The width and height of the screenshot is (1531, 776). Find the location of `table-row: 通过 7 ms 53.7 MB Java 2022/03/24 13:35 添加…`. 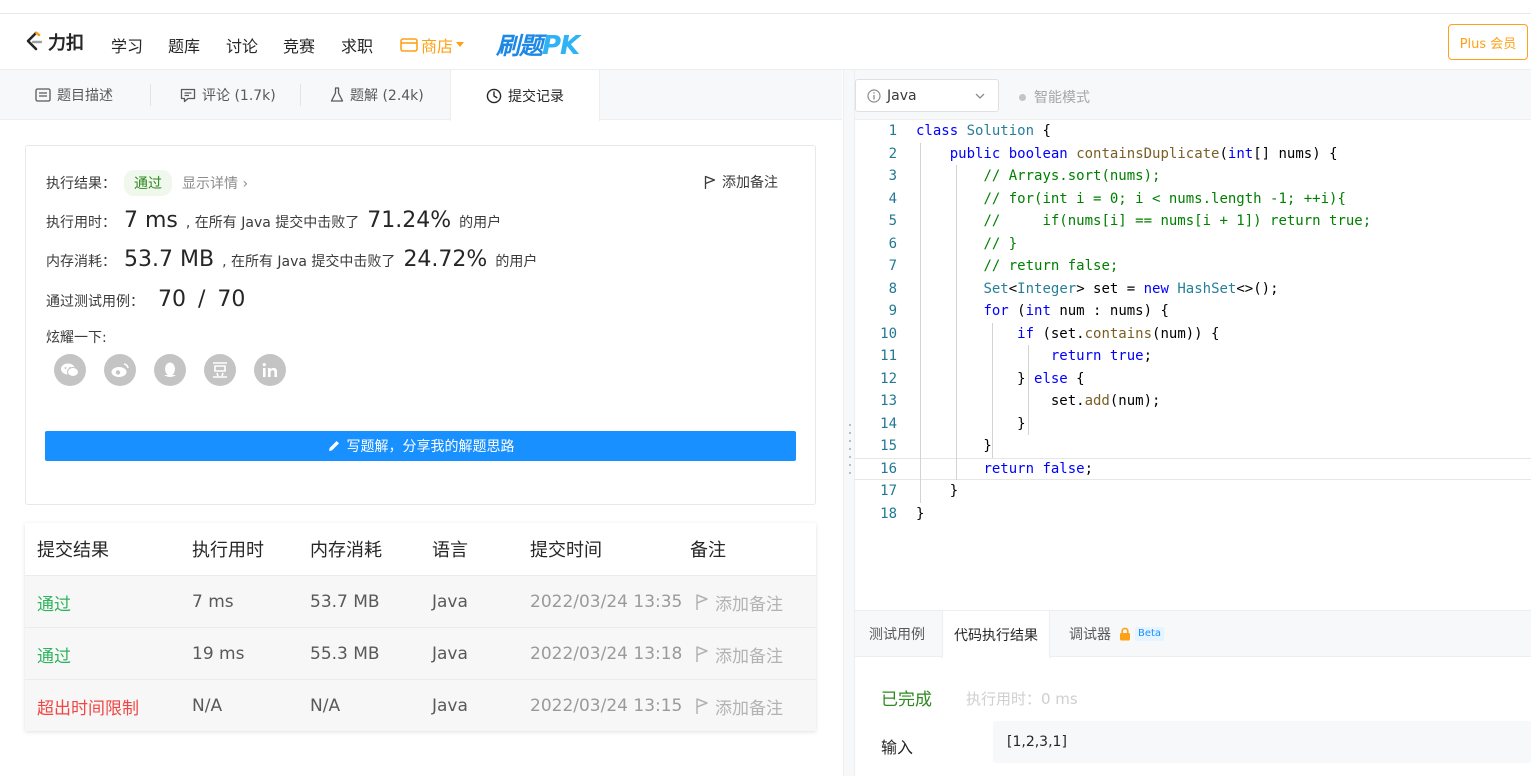

table-row: 通过 7 ms 53.7 MB Java 2022/03/24 13:35 添加… is located at coordinates (420, 601).